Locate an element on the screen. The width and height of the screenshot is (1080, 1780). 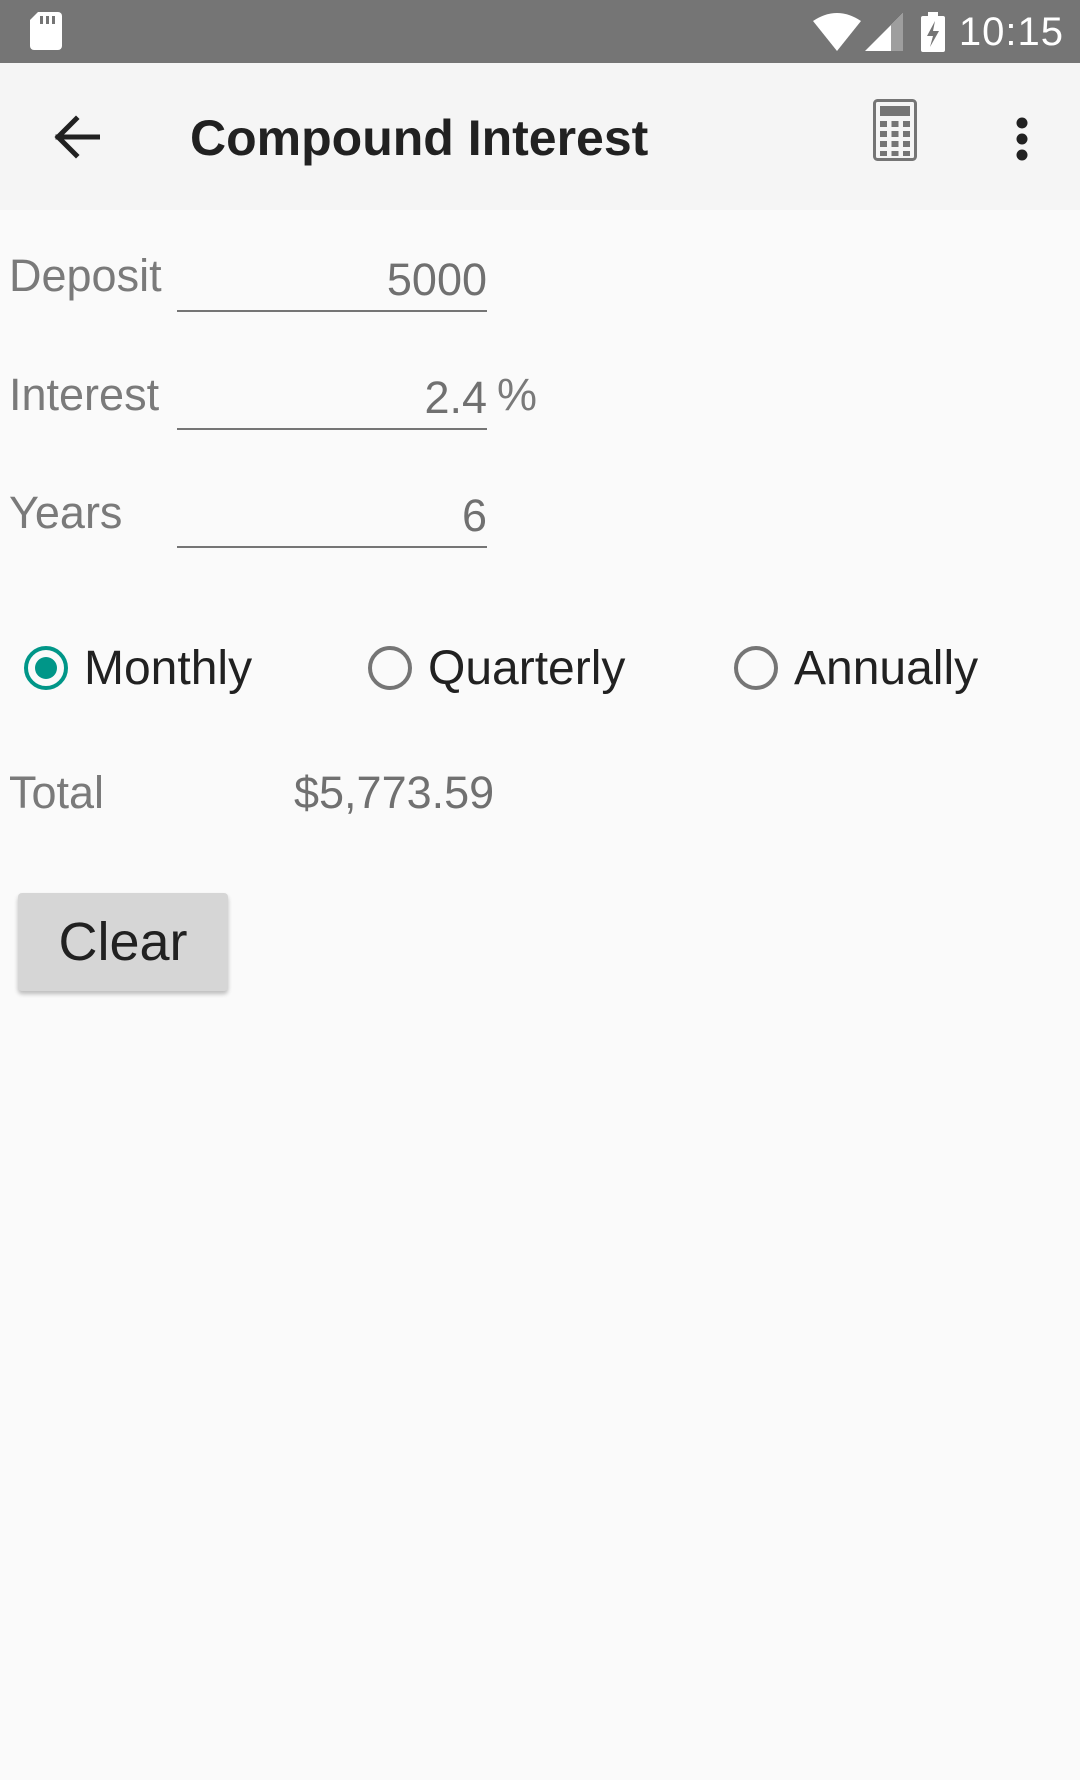
wifi-icon is located at coordinates (836, 32).